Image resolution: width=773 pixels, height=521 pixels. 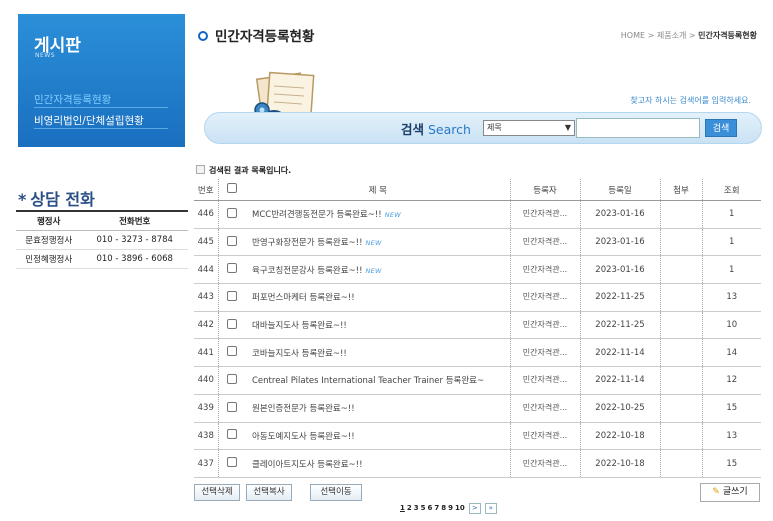 What do you see at coordinates (450, 508) in the screenshot?
I see `page-number: 9` at bounding box center [450, 508].